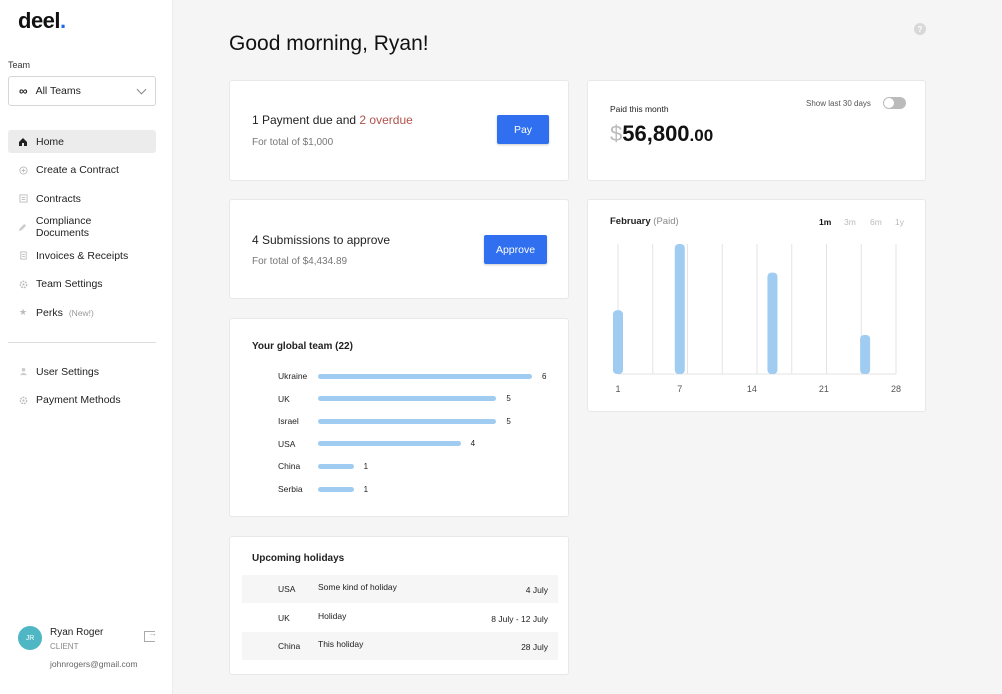 Image resolution: width=1002 pixels, height=694 pixels. I want to click on team-country-name: China, so click(289, 466).